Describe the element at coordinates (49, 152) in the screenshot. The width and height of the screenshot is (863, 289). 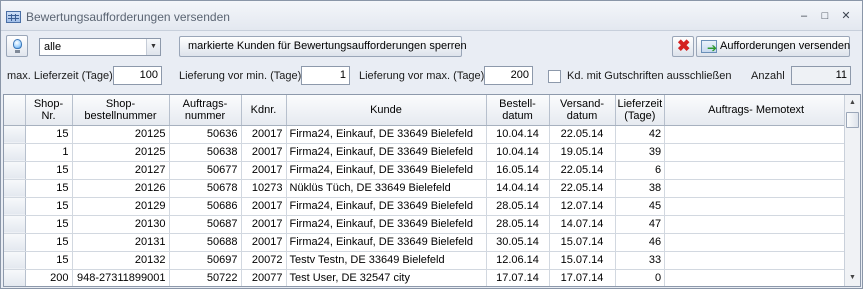
I see `table-cell: 1` at that location.